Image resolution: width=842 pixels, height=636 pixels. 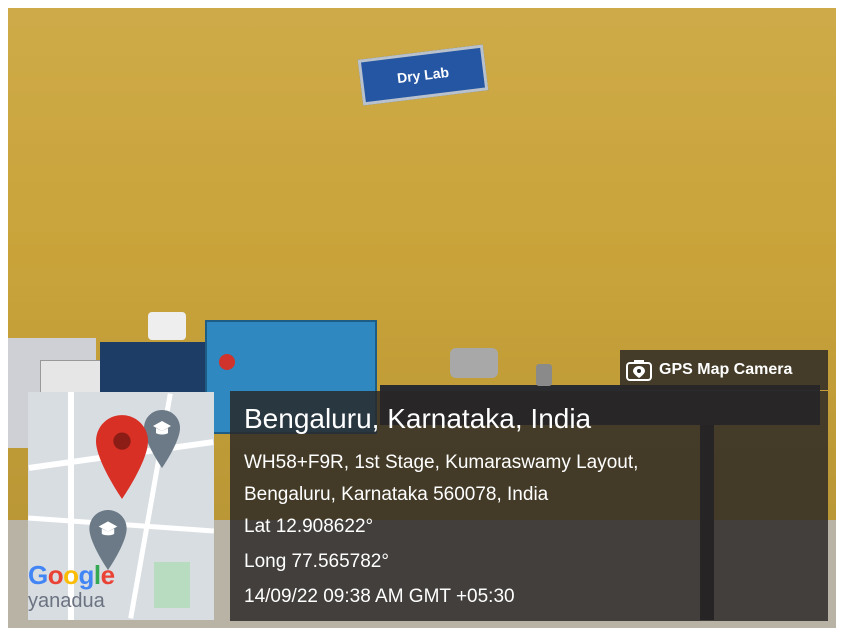 What do you see at coordinates (309, 526) in the screenshot?
I see `latitude: Lat 12.908622°` at bounding box center [309, 526].